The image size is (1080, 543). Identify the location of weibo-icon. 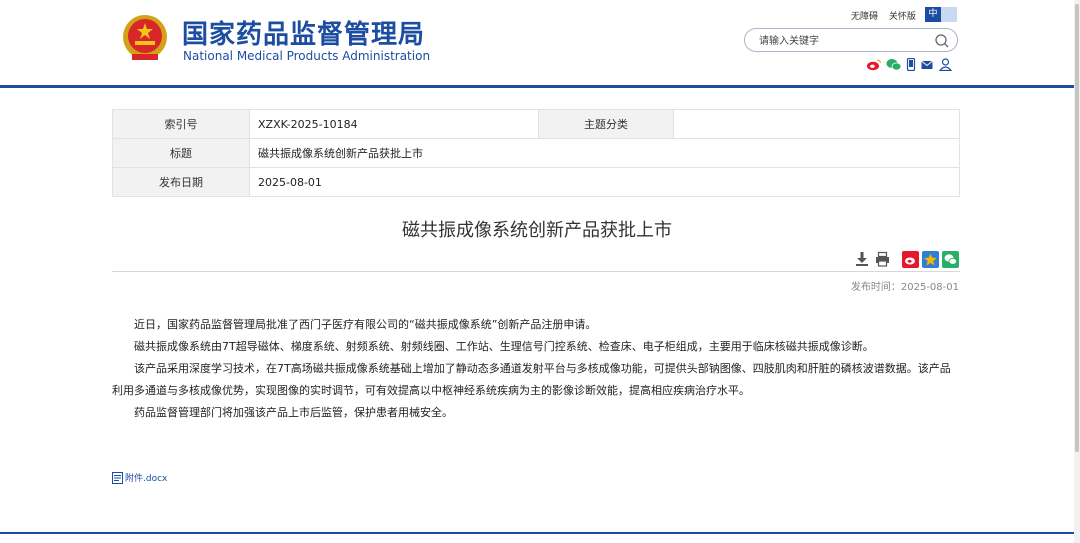
(874, 64).